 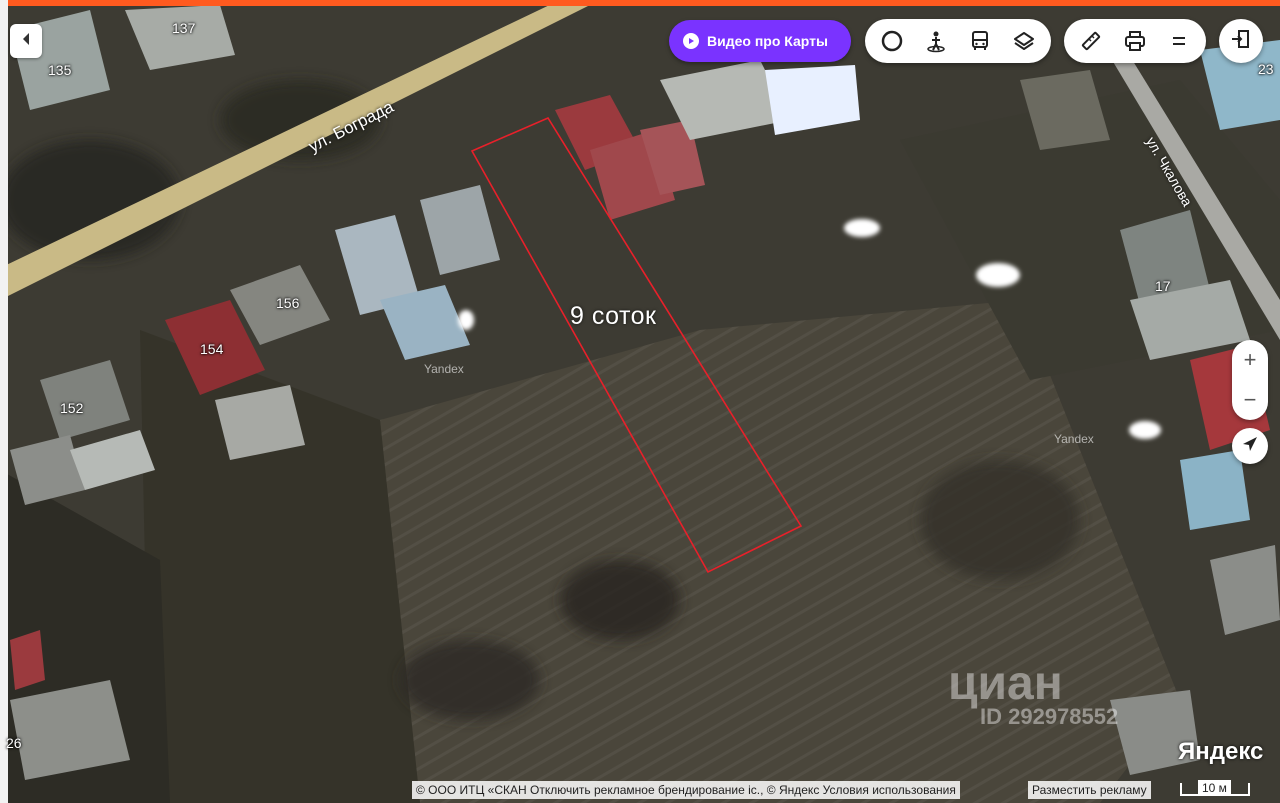 I want to click on cian-listing-id: ID 292978552, so click(x=1049, y=716).